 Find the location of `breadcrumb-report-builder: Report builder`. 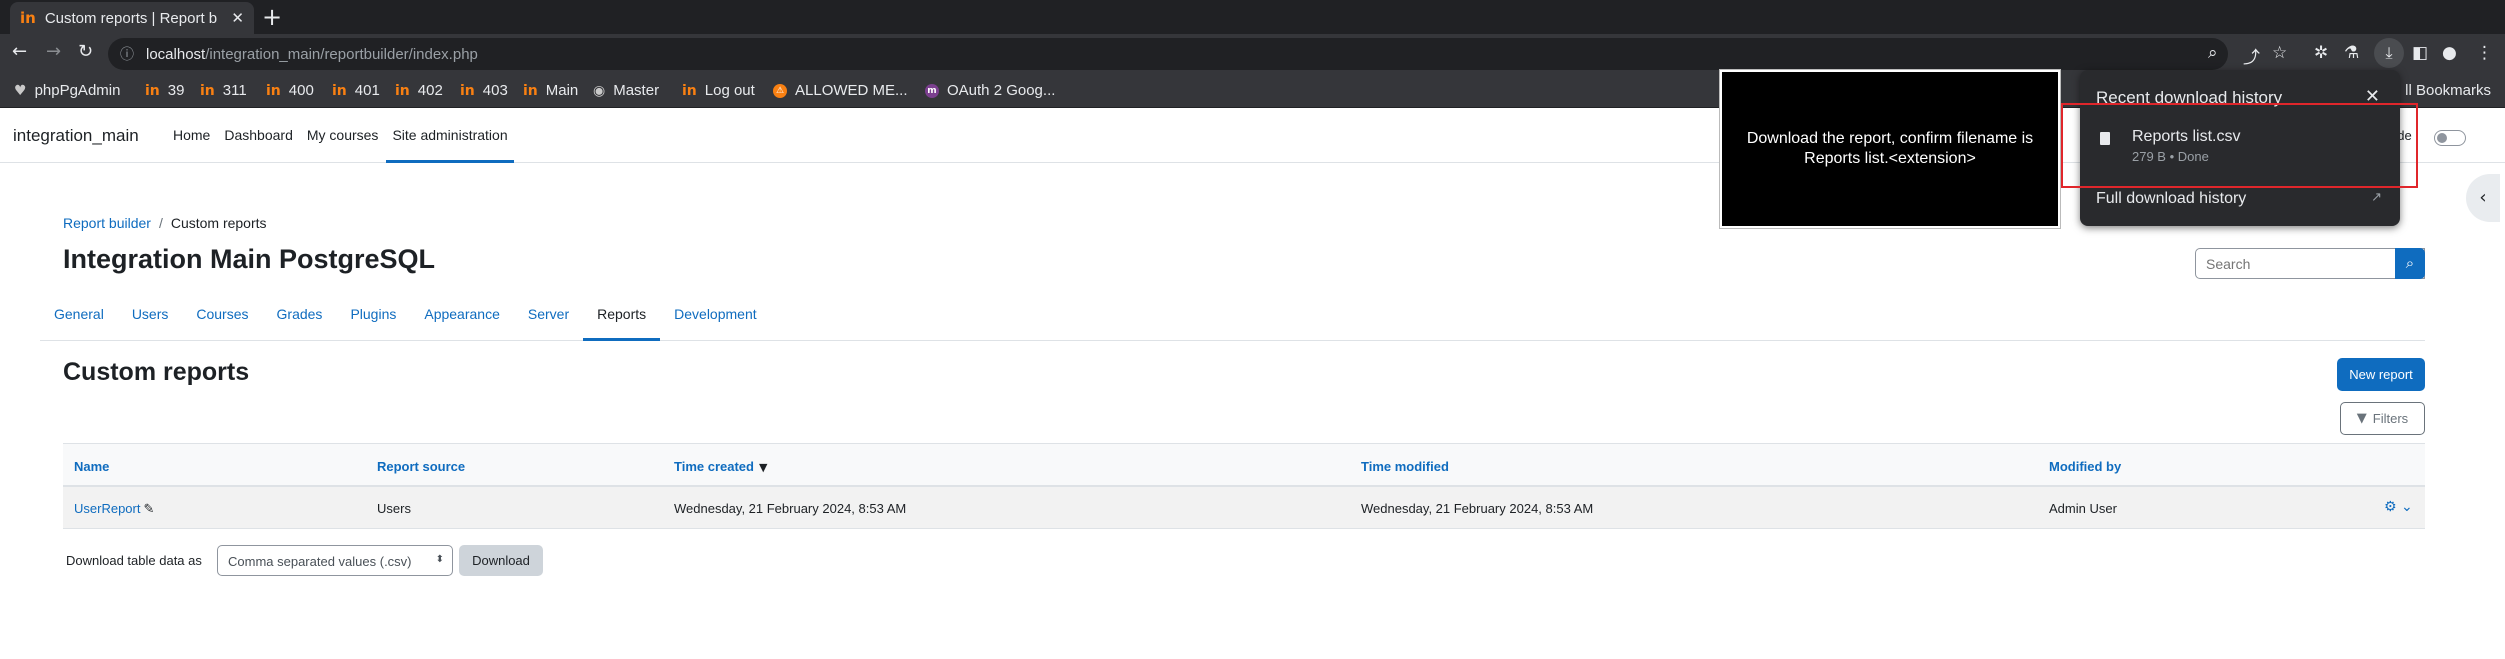

breadcrumb-report-builder: Report builder is located at coordinates (107, 223).